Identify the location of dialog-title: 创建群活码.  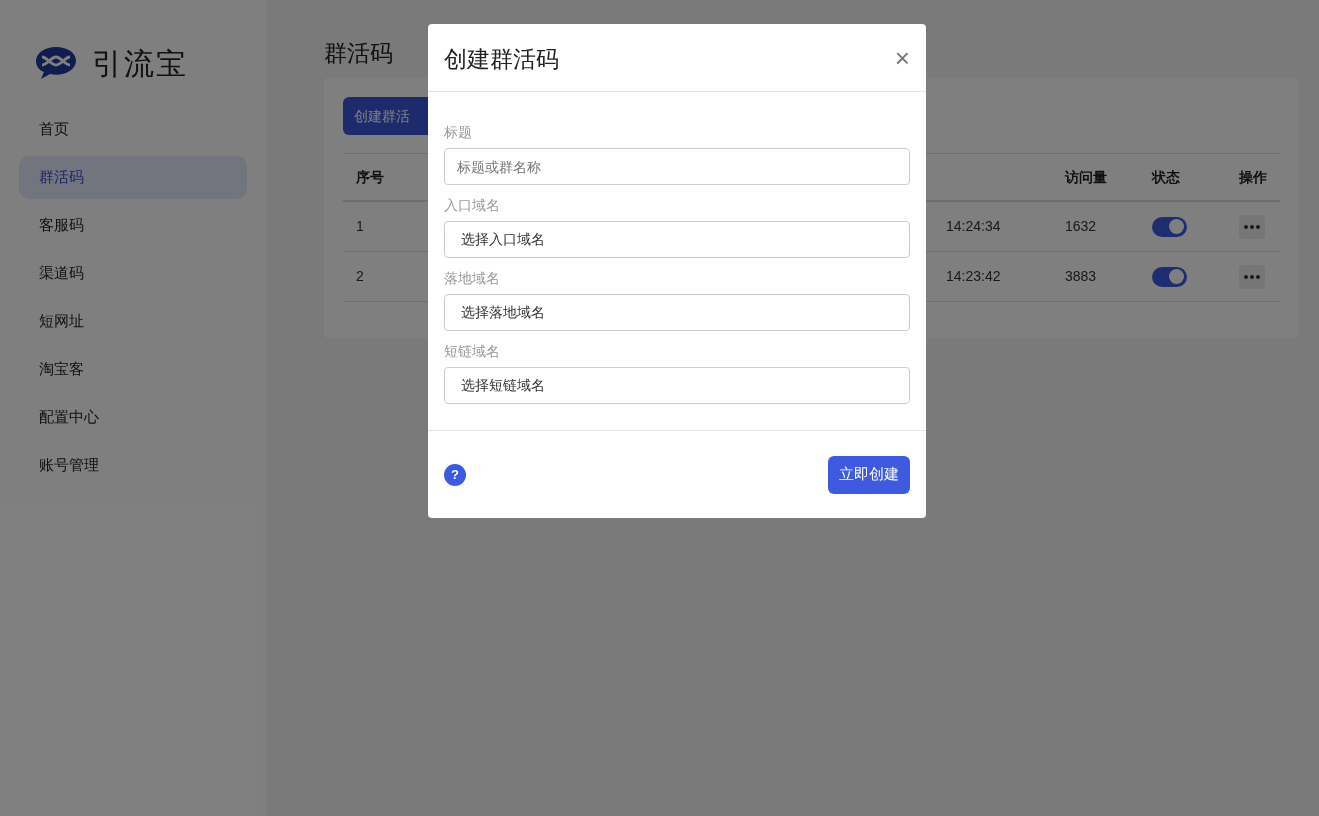
(501, 59).